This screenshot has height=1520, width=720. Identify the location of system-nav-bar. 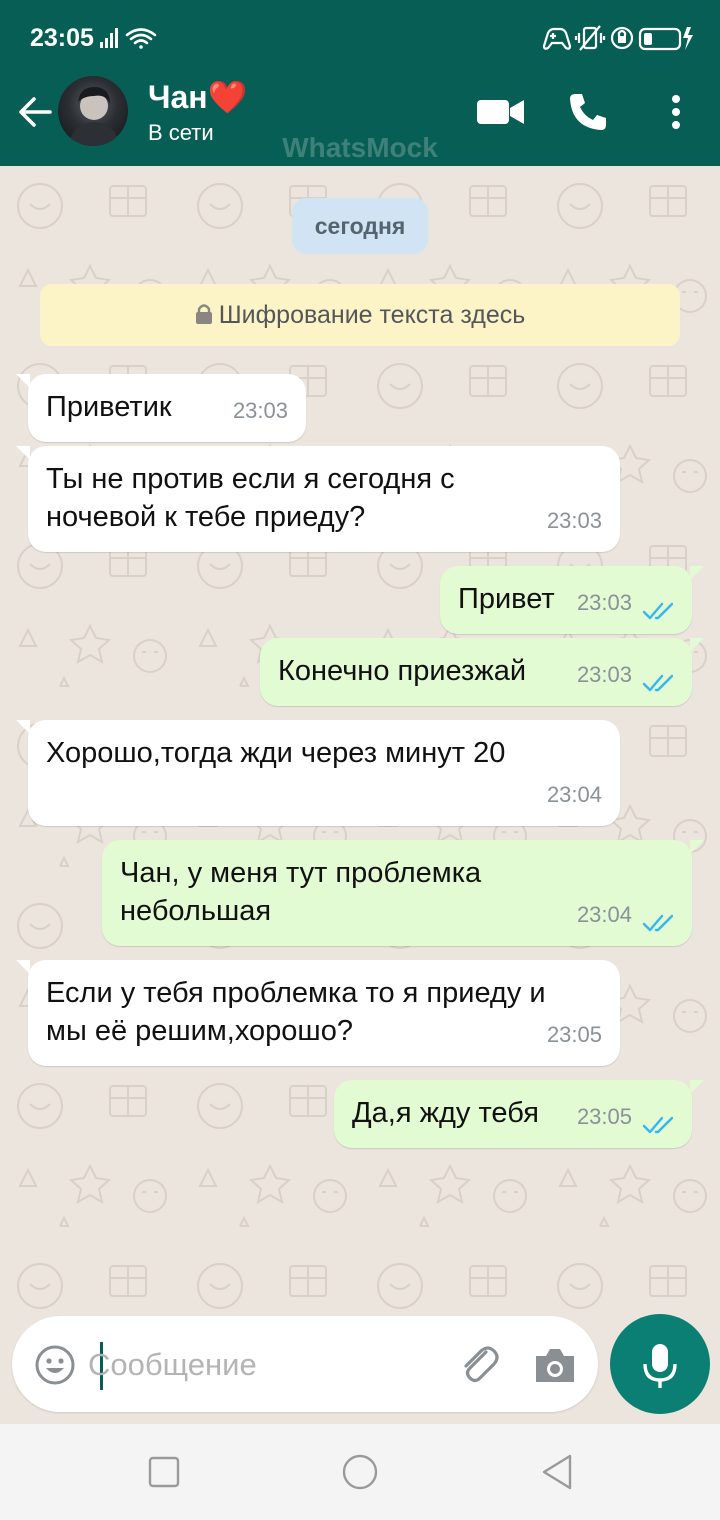
(360, 1472).